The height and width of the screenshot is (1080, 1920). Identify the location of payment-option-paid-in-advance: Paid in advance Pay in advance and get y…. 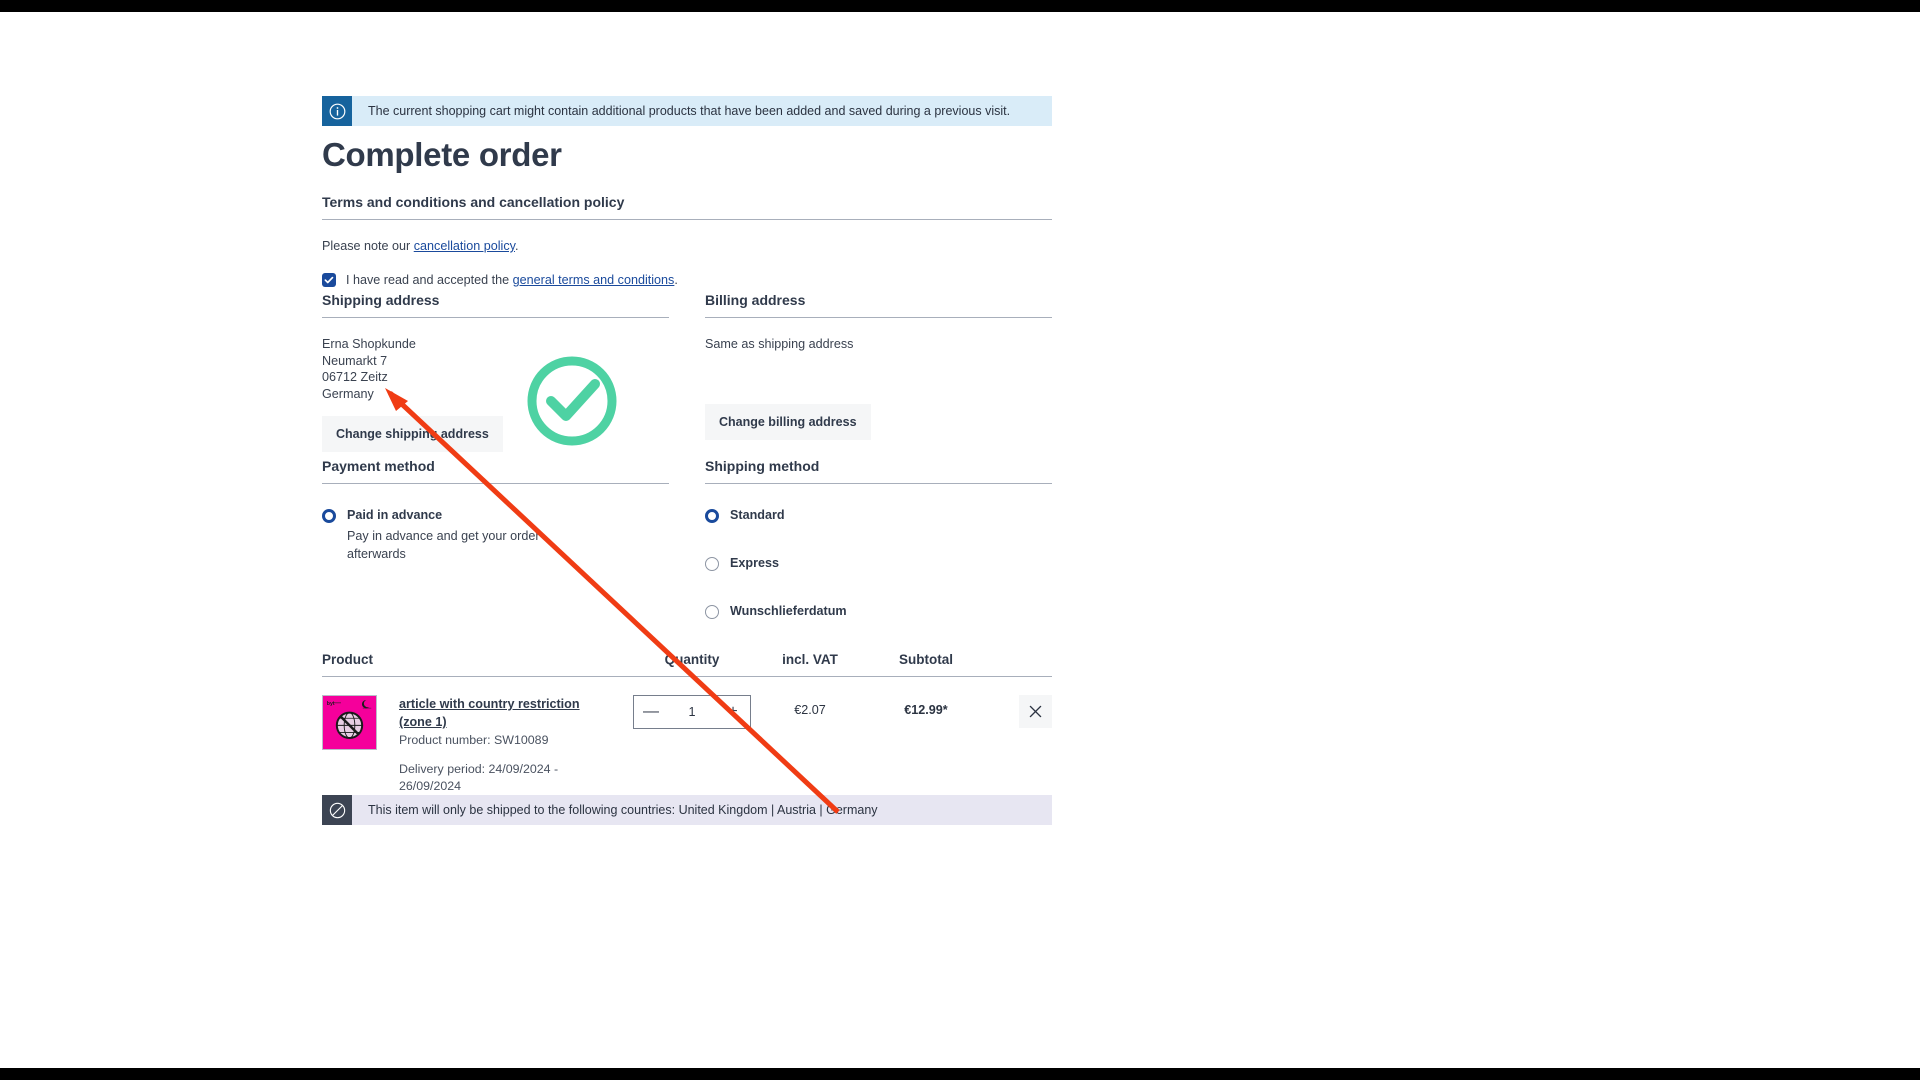
(495, 536).